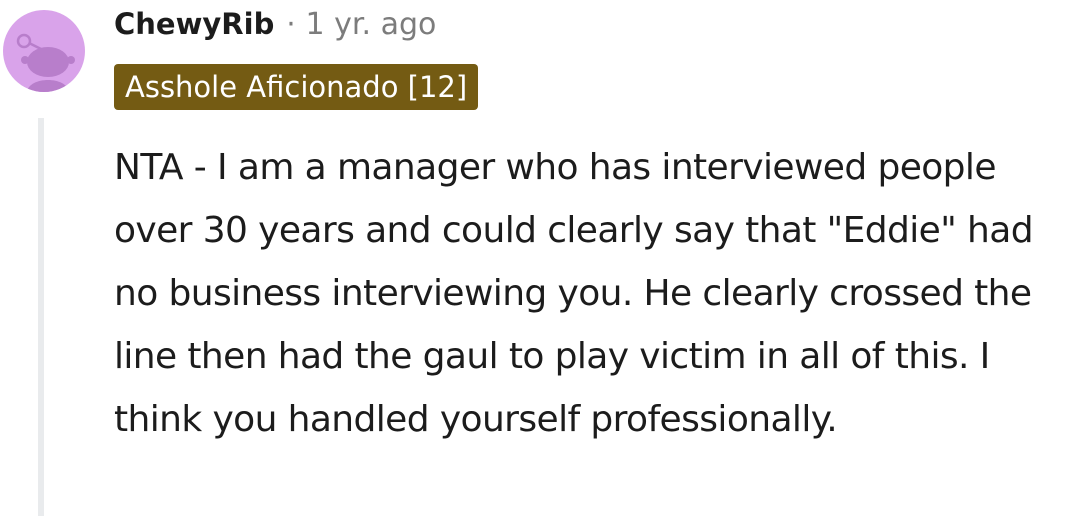 The width and height of the screenshot is (1081, 516). What do you see at coordinates (41, 317) in the screenshot?
I see `thread-collapse-line` at bounding box center [41, 317].